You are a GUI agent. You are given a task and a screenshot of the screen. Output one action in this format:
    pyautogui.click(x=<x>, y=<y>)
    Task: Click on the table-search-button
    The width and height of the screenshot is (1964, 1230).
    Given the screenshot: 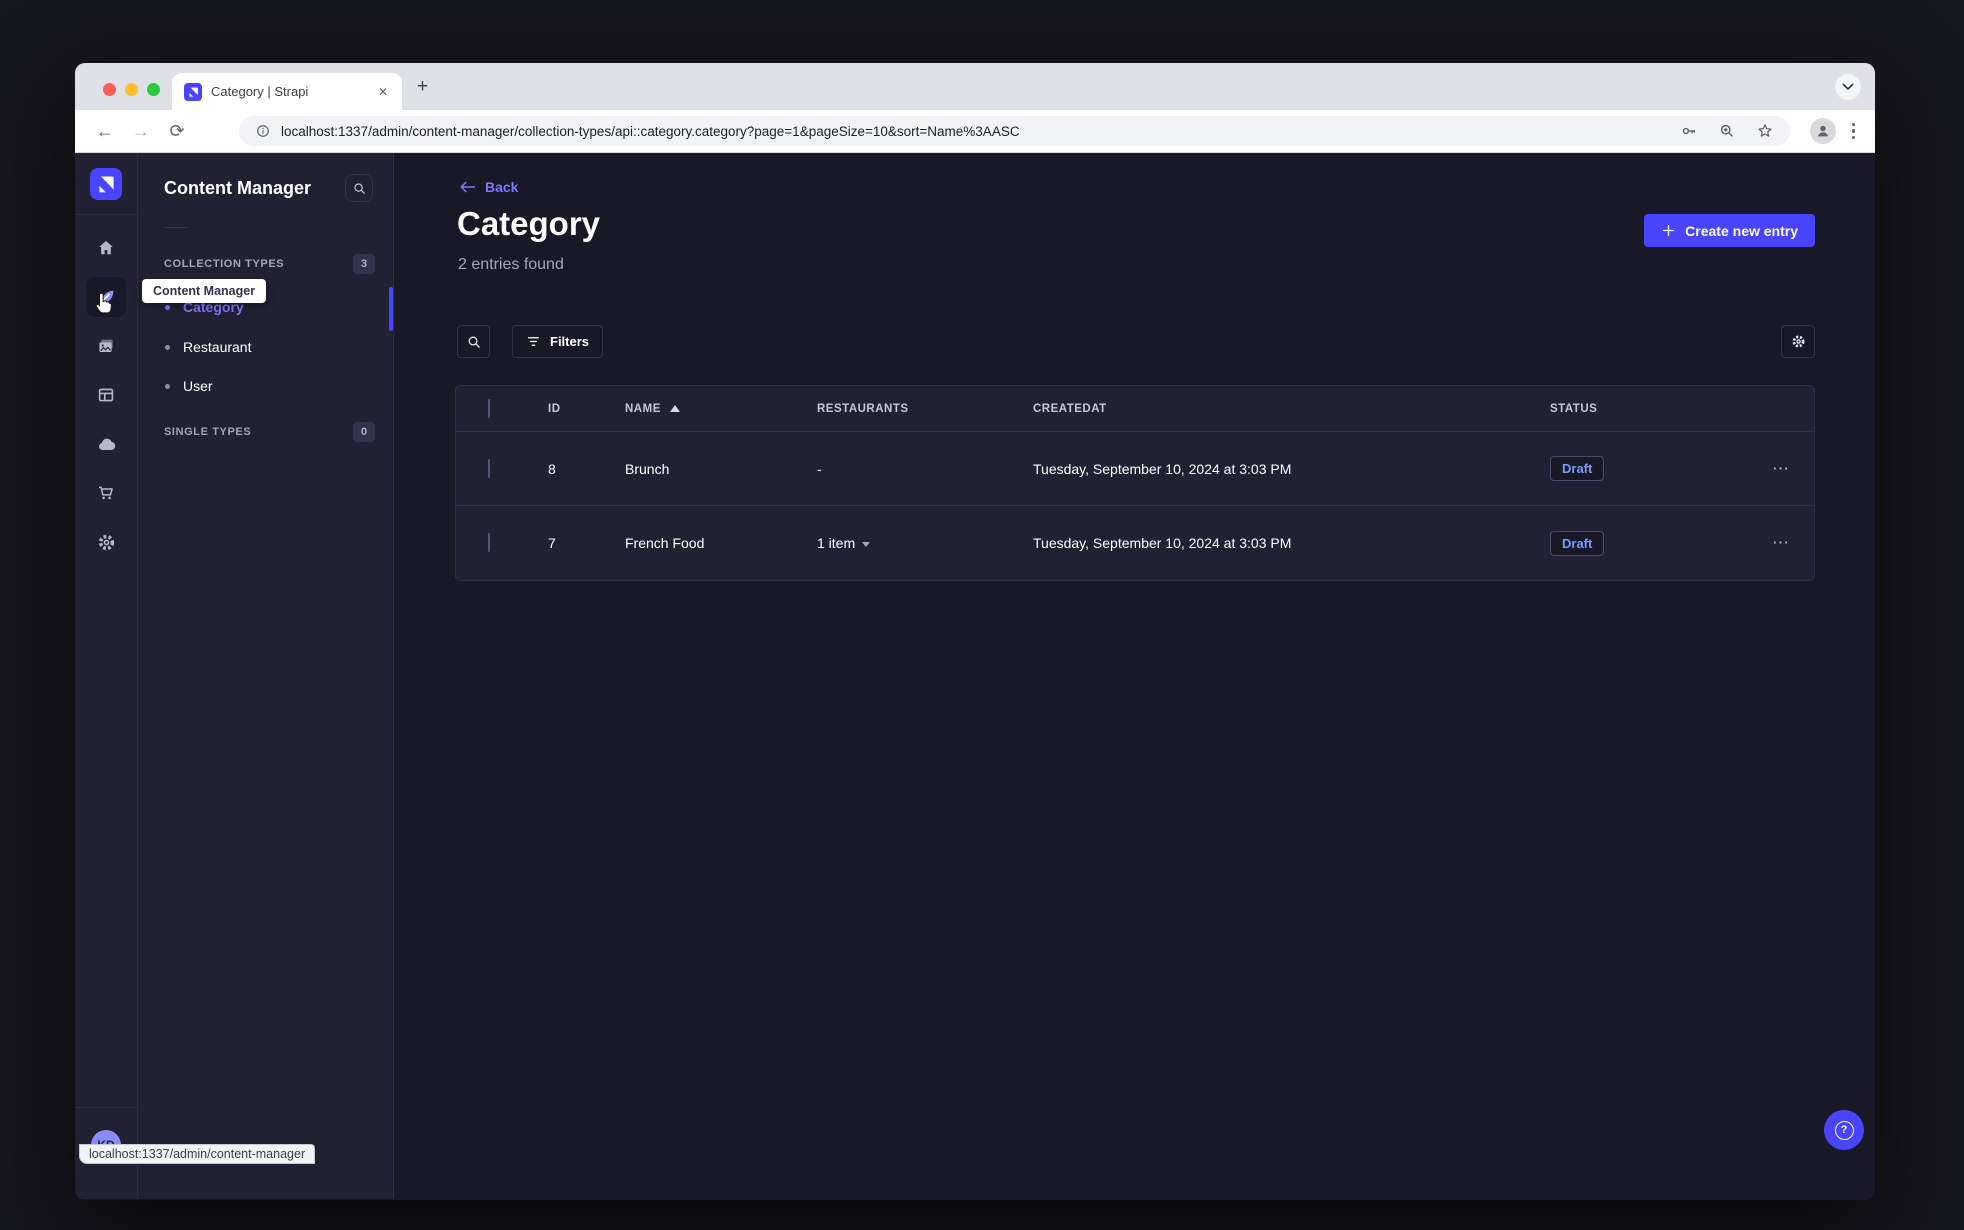 What is the action you would take?
    pyautogui.click(x=473, y=341)
    